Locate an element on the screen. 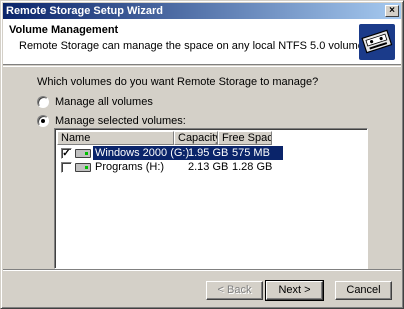 This screenshot has width=404, height=309. next-button: Next > is located at coordinates (294, 290).